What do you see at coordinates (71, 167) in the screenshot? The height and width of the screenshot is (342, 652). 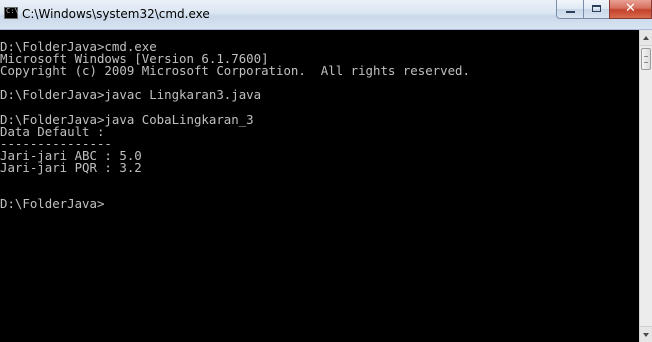 I see `console-line: Jari-jari PQR : 3.2` at bounding box center [71, 167].